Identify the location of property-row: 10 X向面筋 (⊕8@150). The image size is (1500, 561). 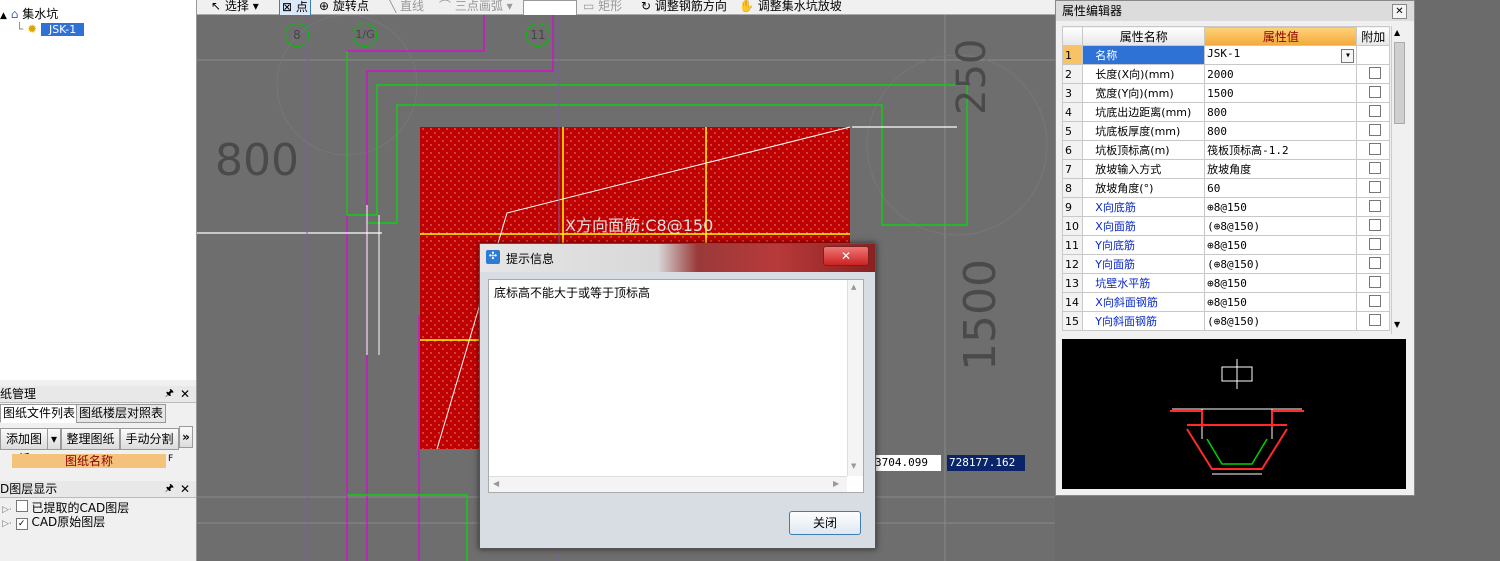
(1225, 226).